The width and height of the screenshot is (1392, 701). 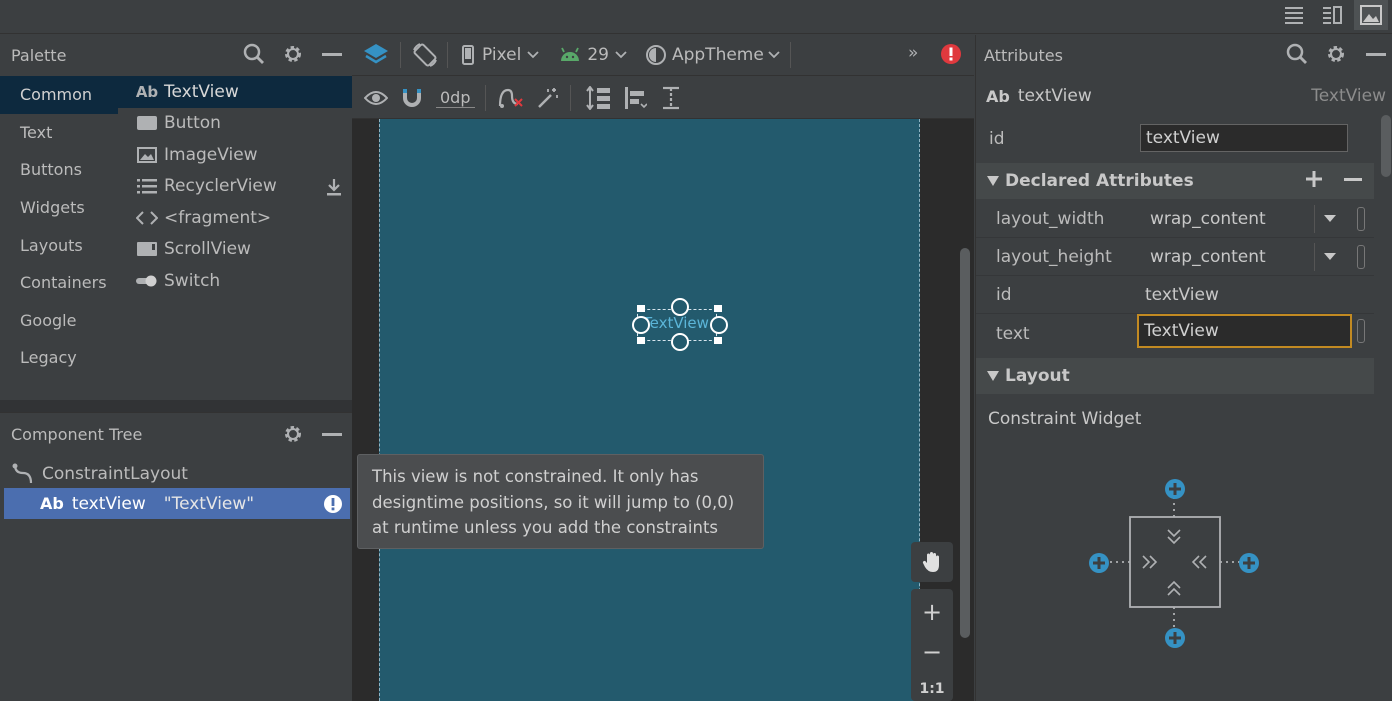 What do you see at coordinates (334, 187) in the screenshot?
I see `download-icon` at bounding box center [334, 187].